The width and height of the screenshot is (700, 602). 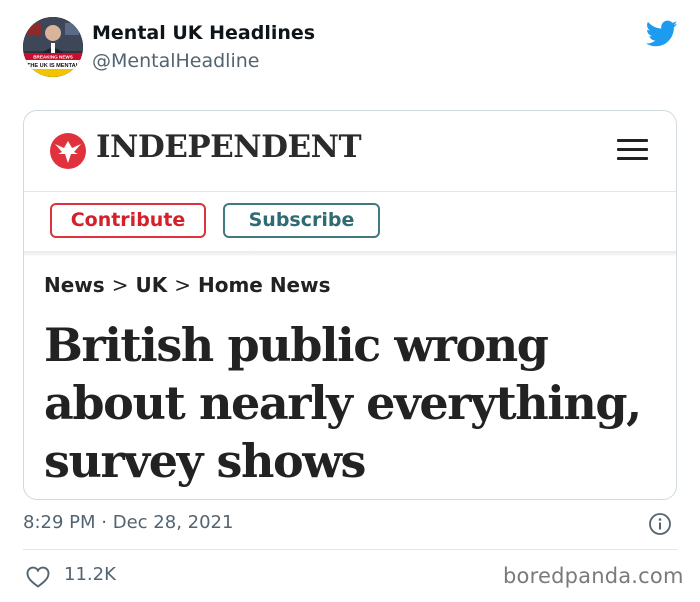 I want to click on breaking-news-avatar: BREAKING NEWS THE UK IS MENTAL, so click(x=53, y=47).